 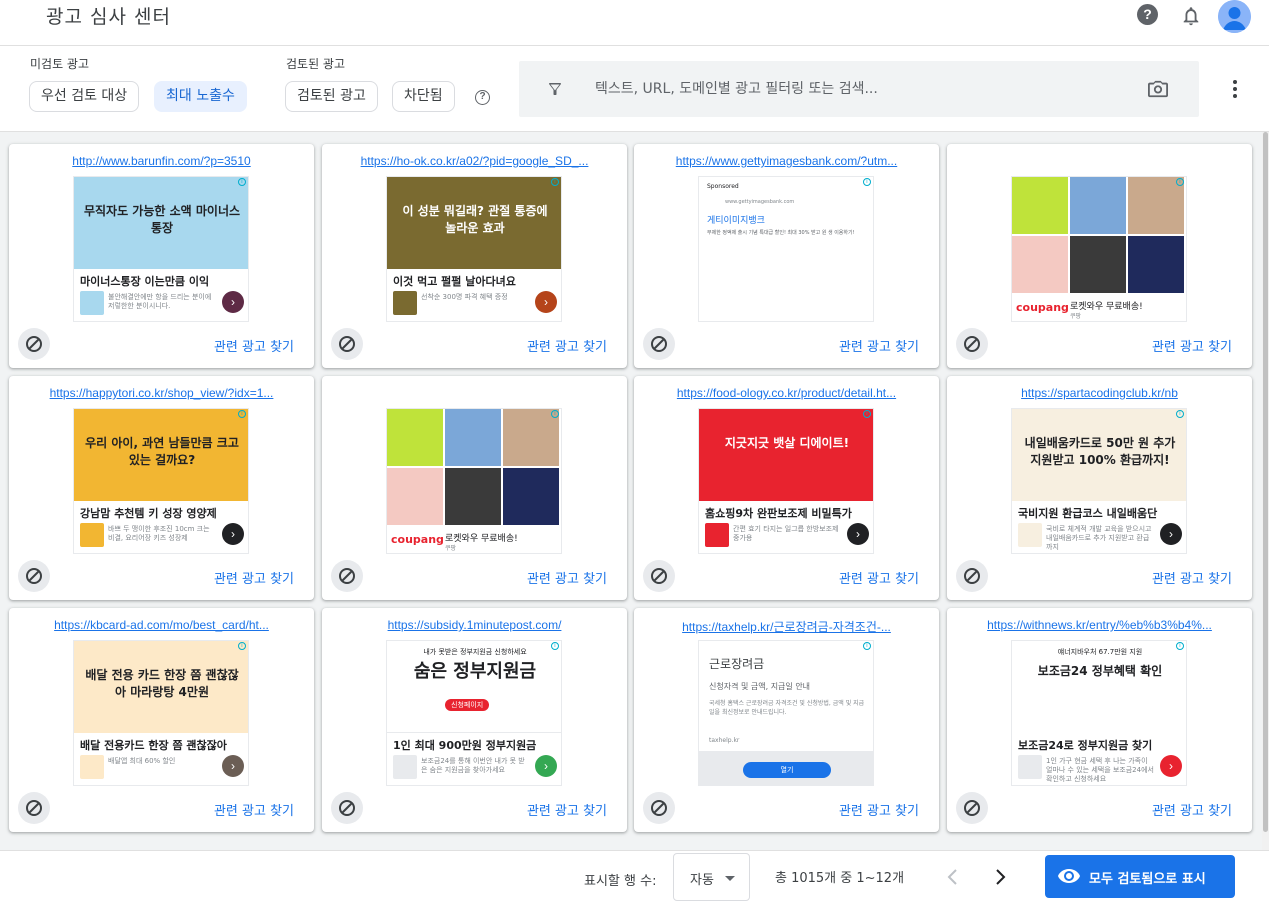 I want to click on ad-headline: 무직자도 가능한 소액 마이너스통장, so click(x=162, y=219).